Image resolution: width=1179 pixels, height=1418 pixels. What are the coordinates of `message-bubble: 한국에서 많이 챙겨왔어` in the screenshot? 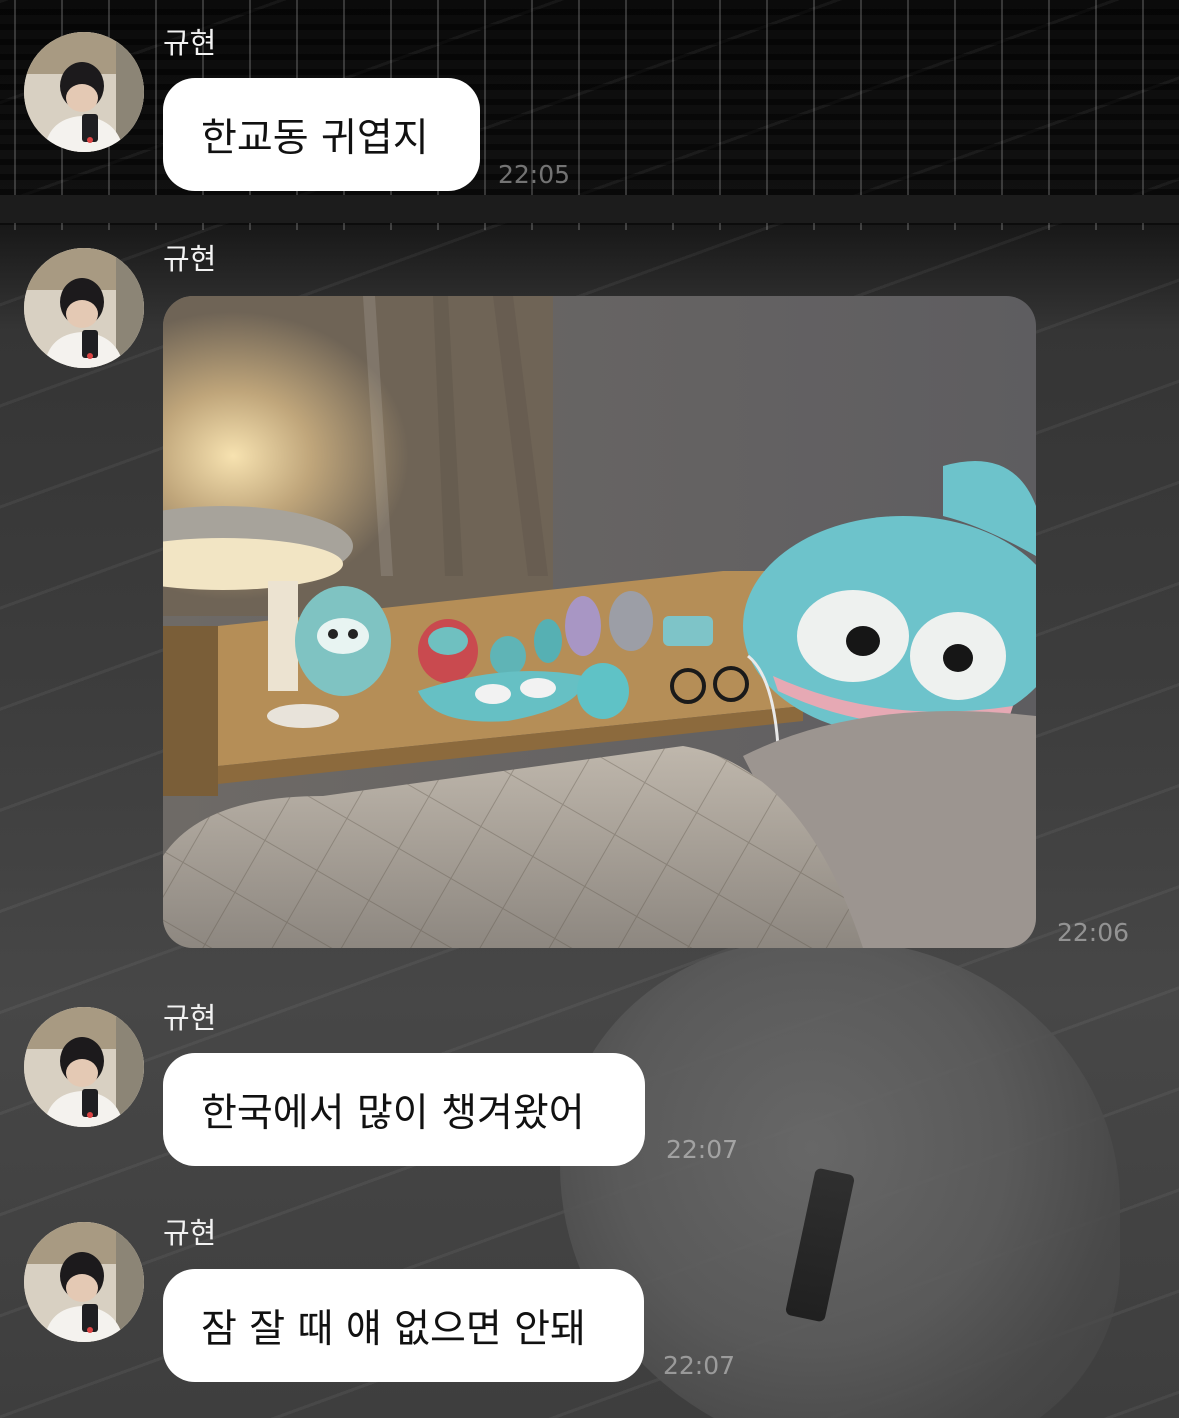 It's located at (404, 1109).